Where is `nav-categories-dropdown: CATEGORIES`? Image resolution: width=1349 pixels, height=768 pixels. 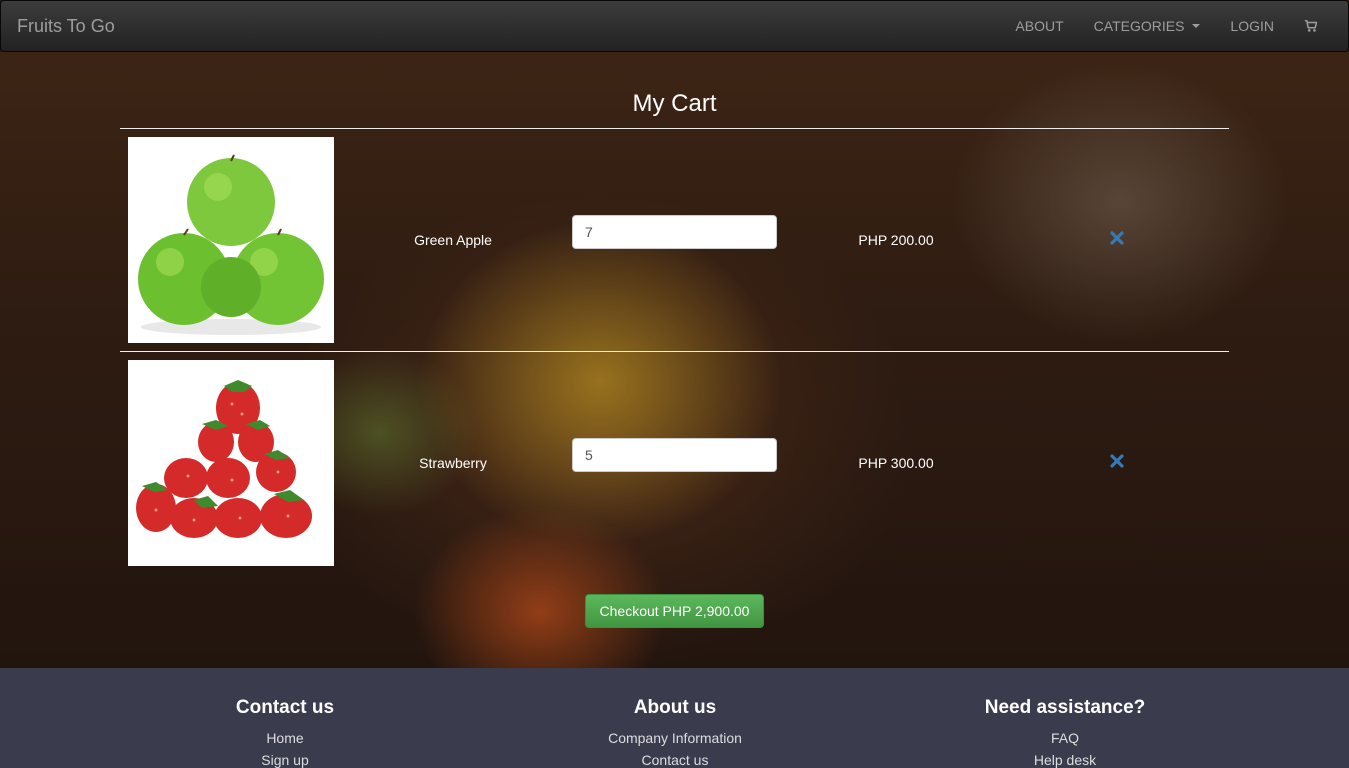
nav-categories-dropdown: CATEGORIES is located at coordinates (1147, 26).